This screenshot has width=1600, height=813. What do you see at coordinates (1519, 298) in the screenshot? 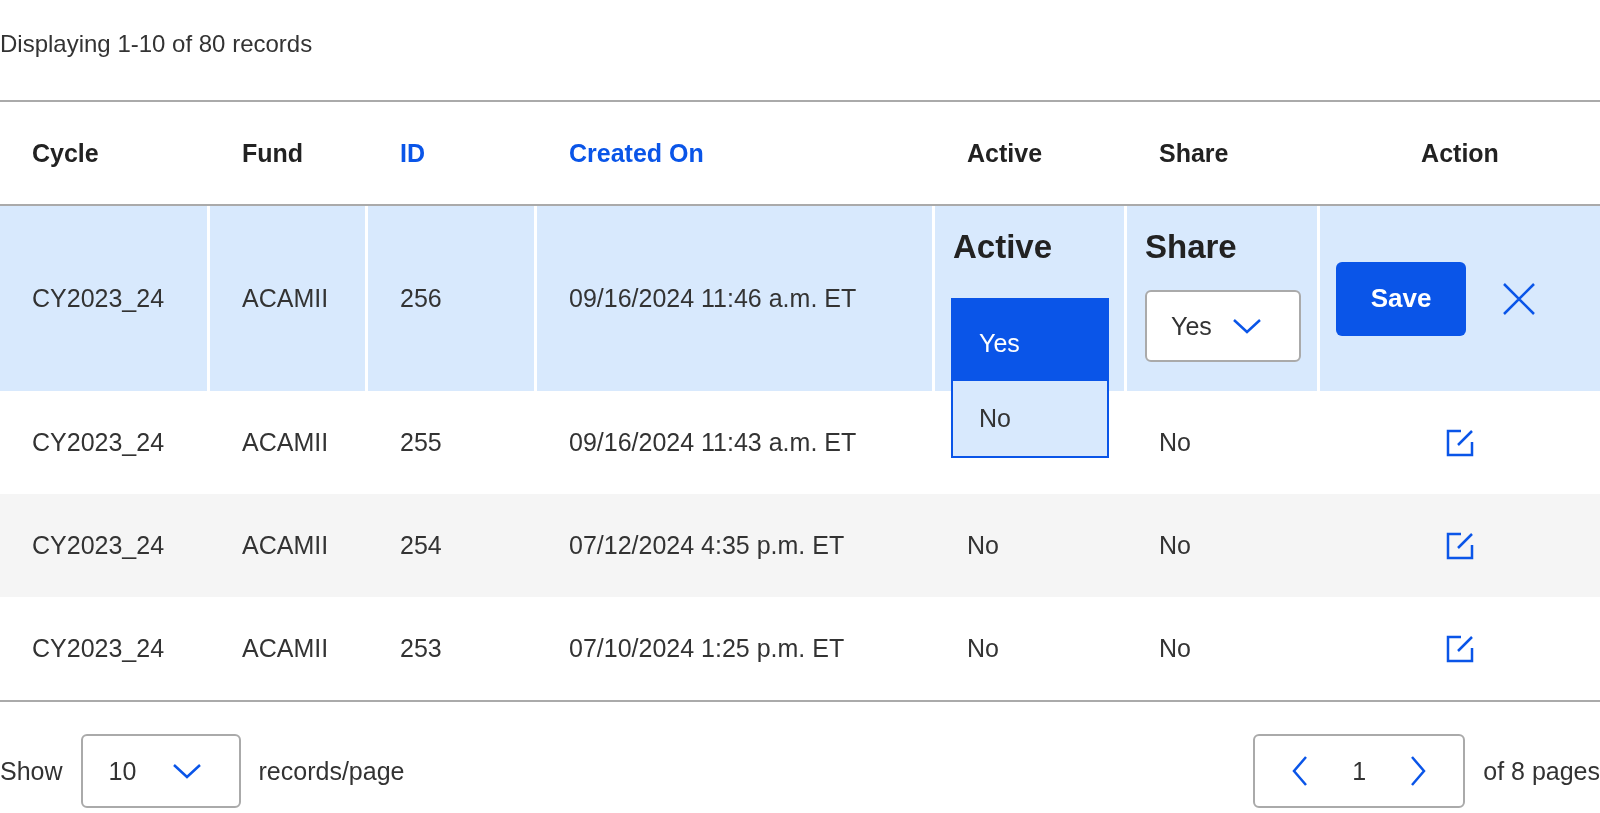
I see `close-icon` at bounding box center [1519, 298].